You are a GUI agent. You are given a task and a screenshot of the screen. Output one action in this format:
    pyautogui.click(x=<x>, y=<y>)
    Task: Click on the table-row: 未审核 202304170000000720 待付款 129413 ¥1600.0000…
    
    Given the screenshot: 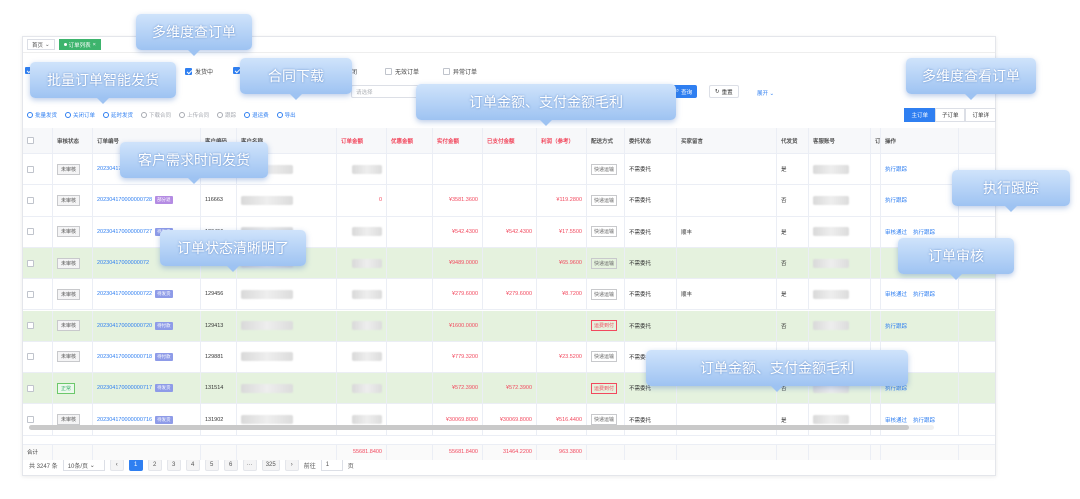 What is the action you would take?
    pyautogui.click(x=509, y=326)
    